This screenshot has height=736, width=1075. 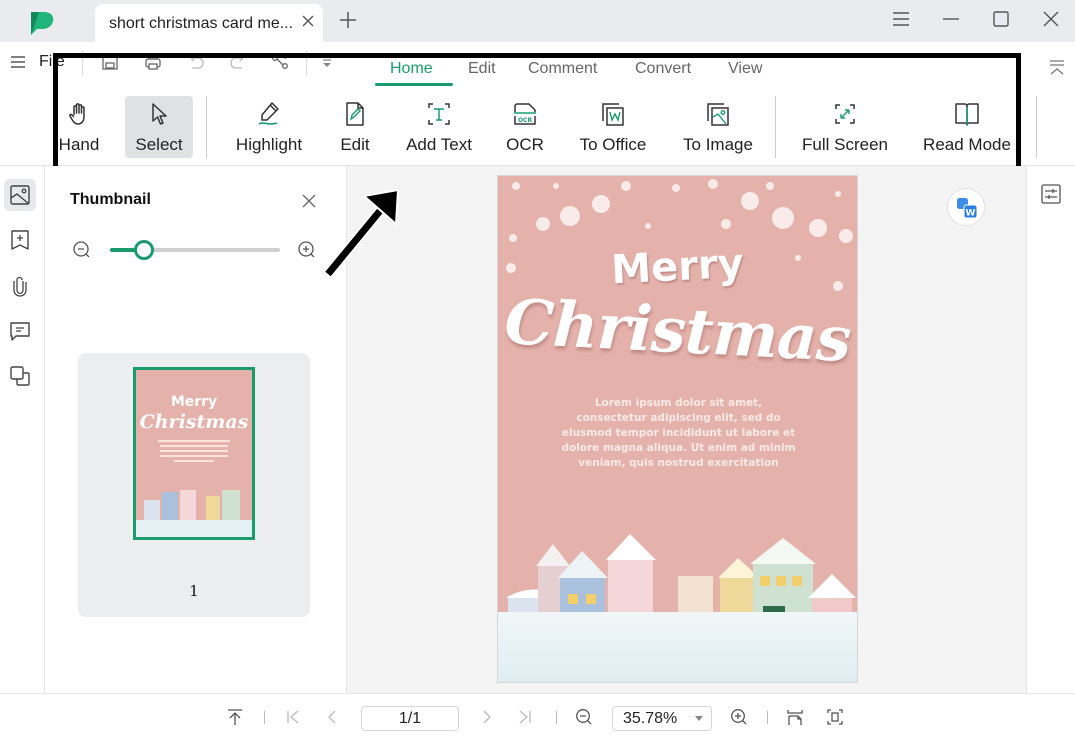 What do you see at coordinates (718, 144) in the screenshot?
I see `to-image-tool-label: To Image` at bounding box center [718, 144].